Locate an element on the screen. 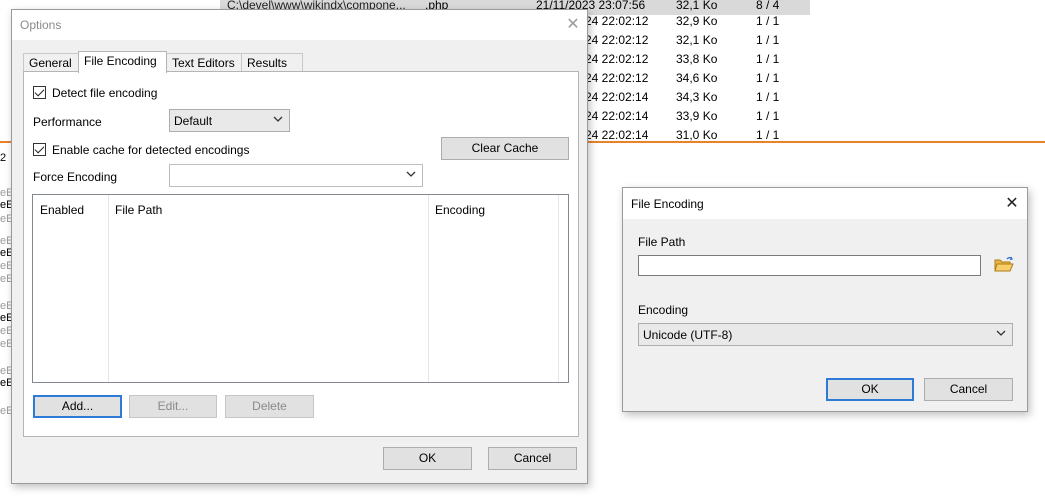 Image resolution: width=1045 pixels, height=497 pixels. column-header-enabled: Enabled is located at coordinates (62, 210).